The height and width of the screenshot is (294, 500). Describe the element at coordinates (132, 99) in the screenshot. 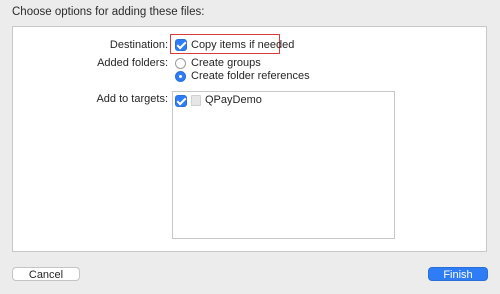

I see `add-to-targets-label: Add to targets:` at that location.